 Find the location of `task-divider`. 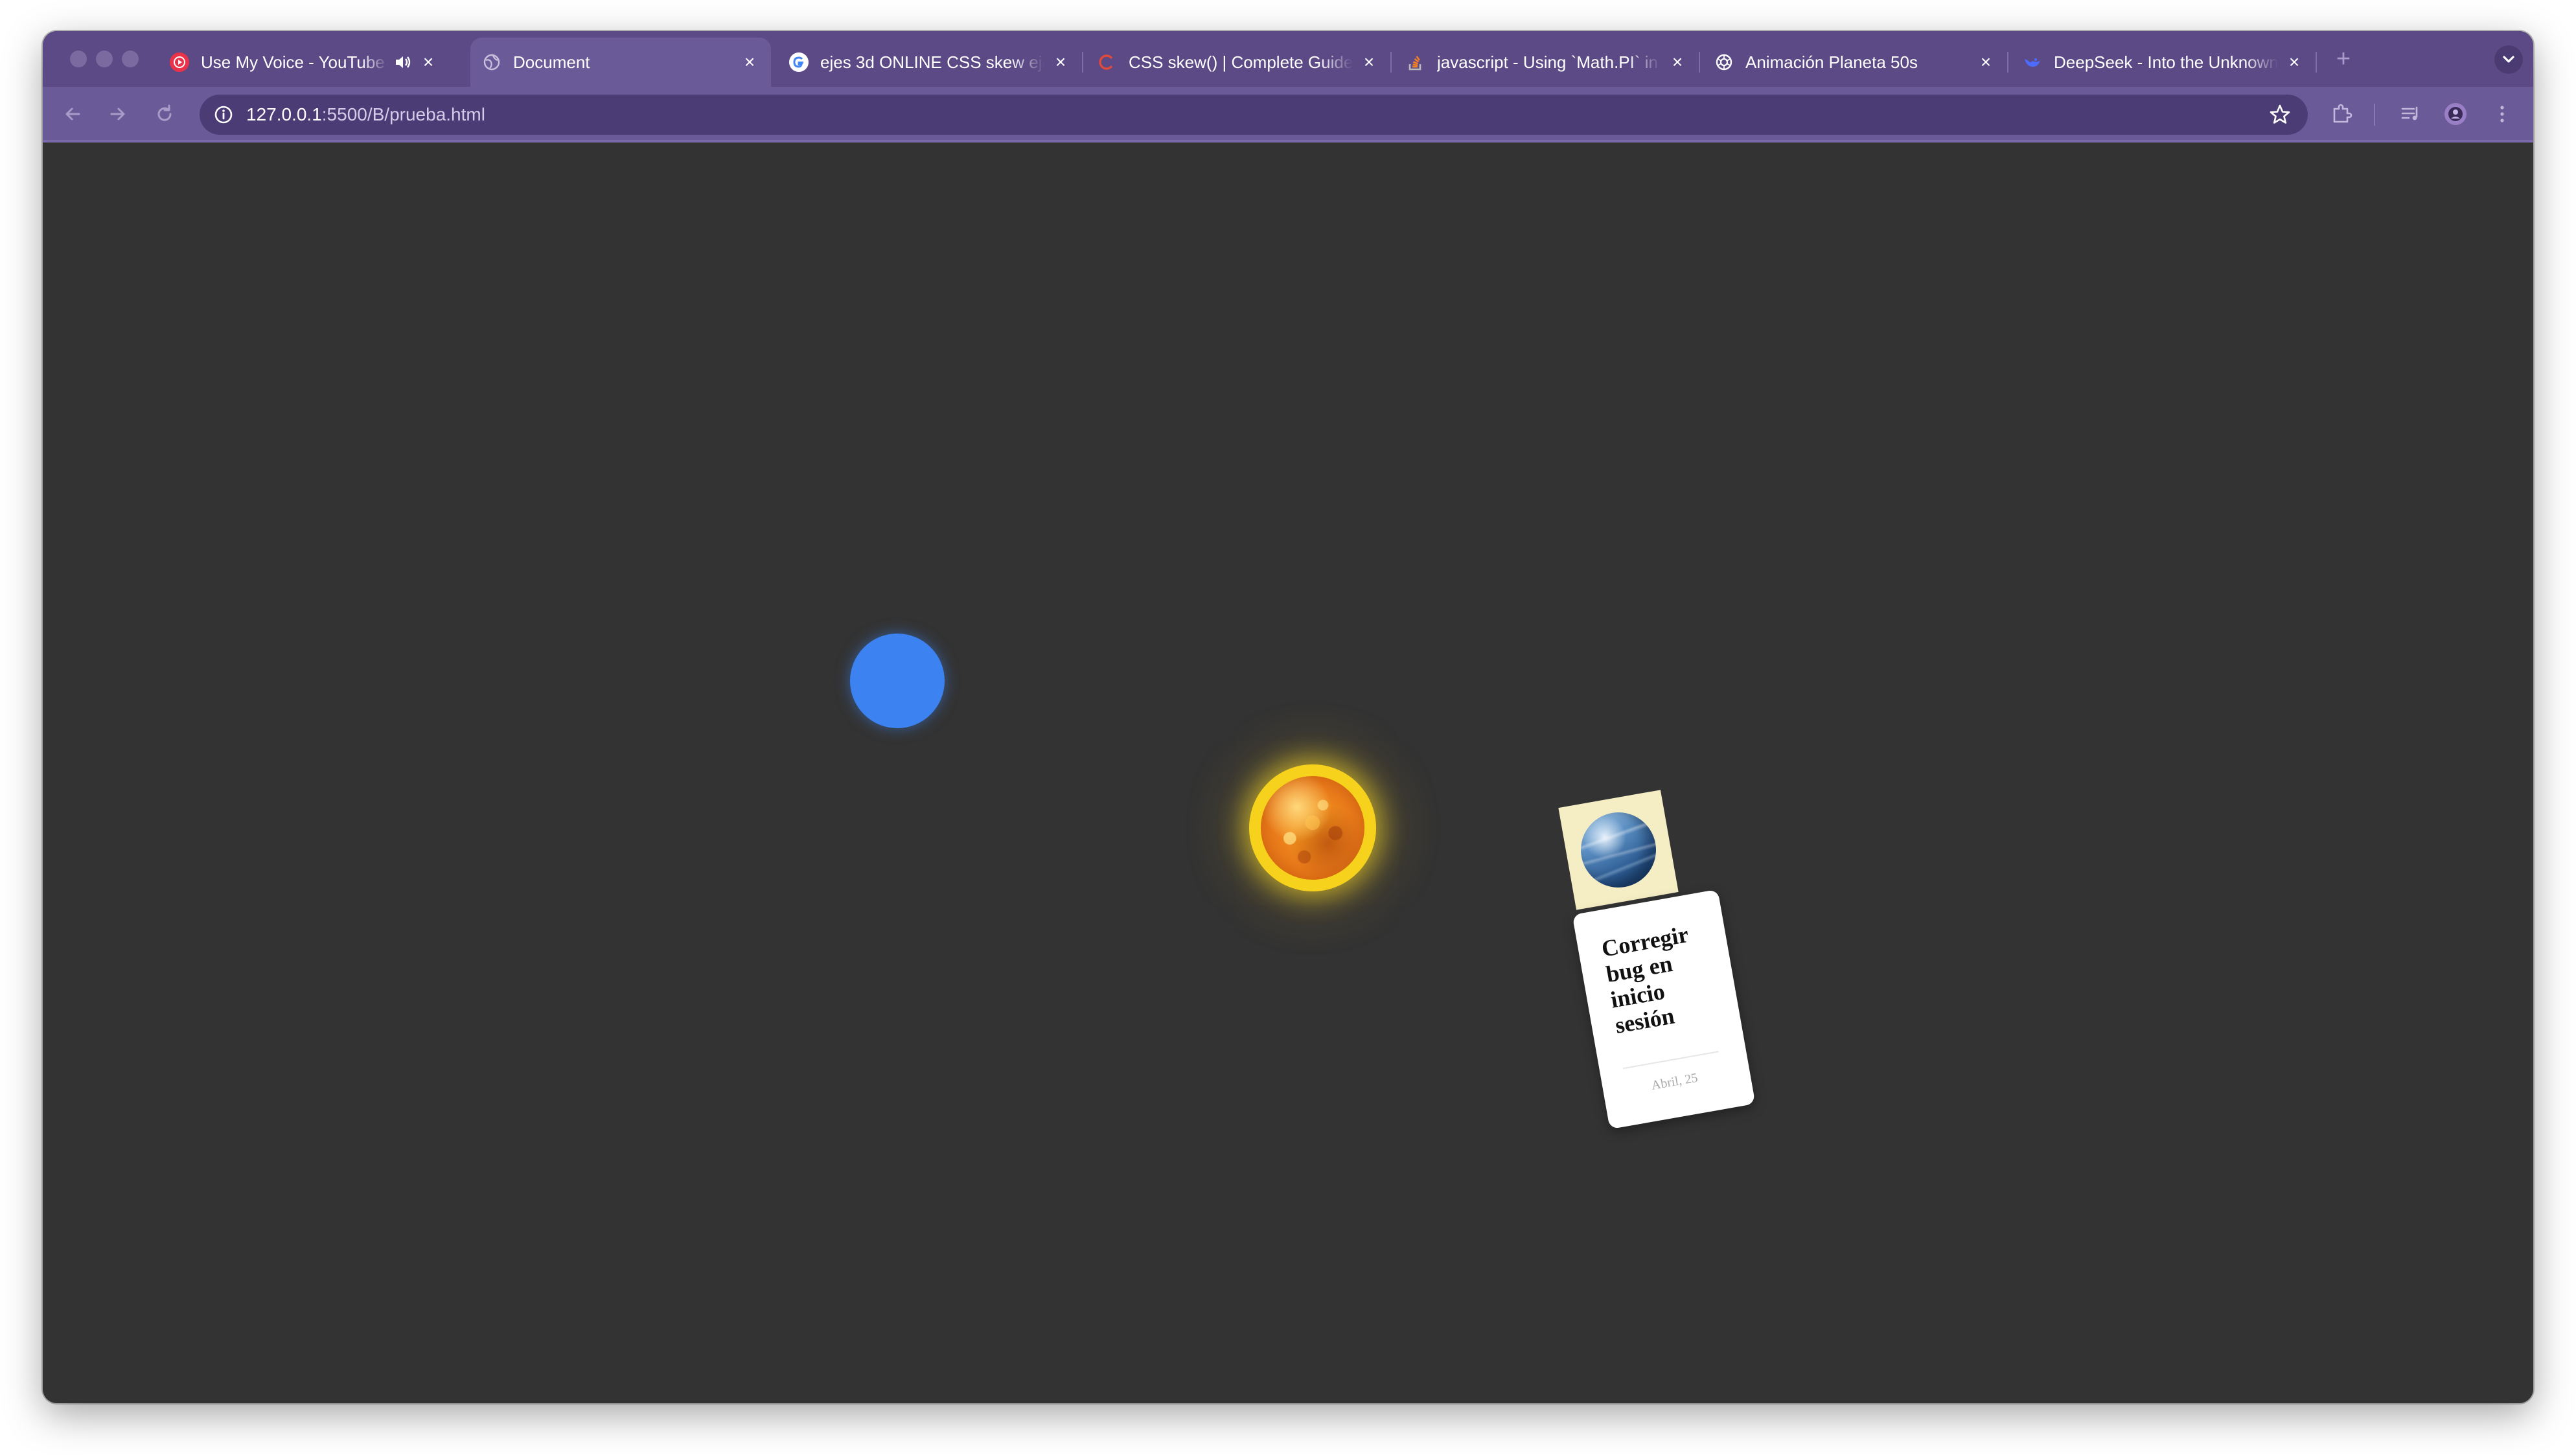

task-divider is located at coordinates (1670, 1060).